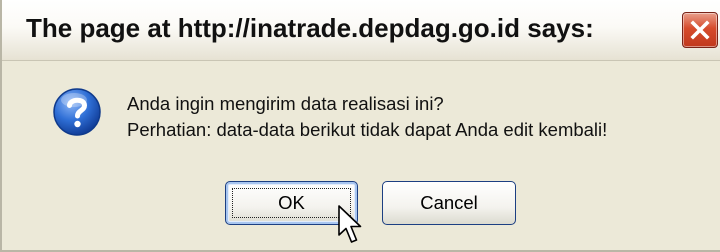 Image resolution: width=720 pixels, height=252 pixels. What do you see at coordinates (77, 112) in the screenshot?
I see `question-icon` at bounding box center [77, 112].